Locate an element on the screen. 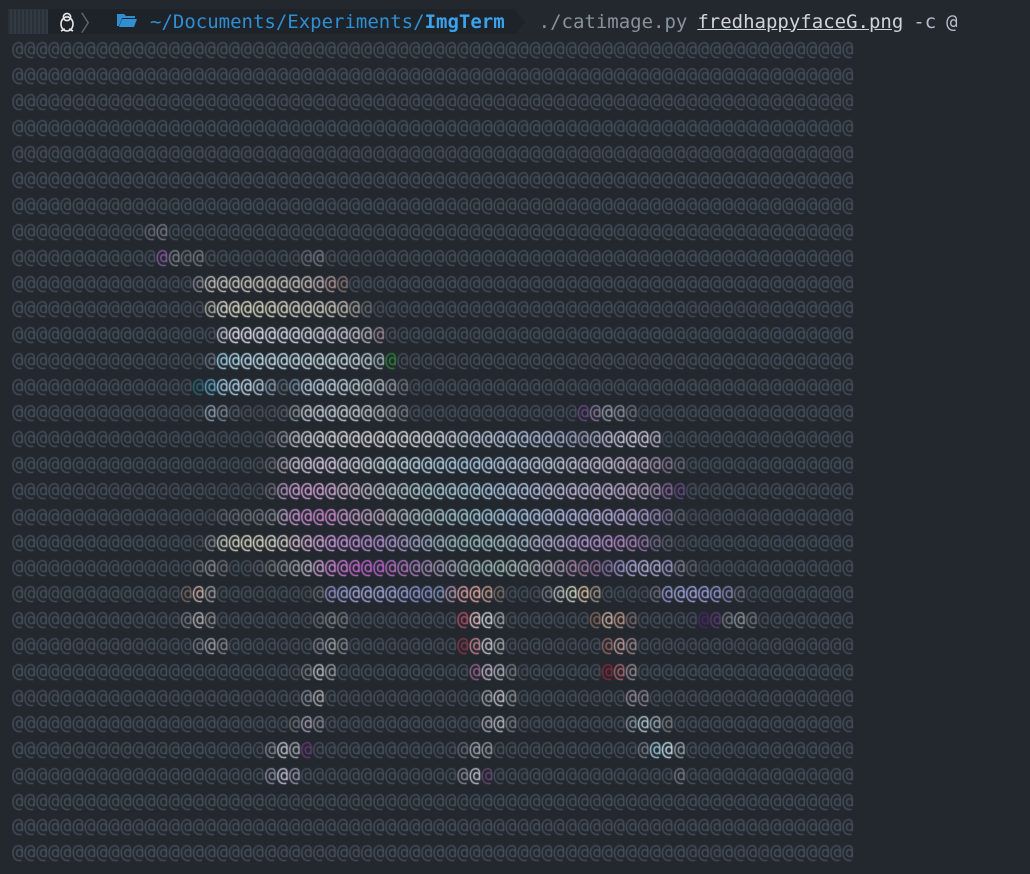 This screenshot has width=1030, height=874. path-segment: ~/Documents/Experiments/ImgTerm is located at coordinates (312, 21).